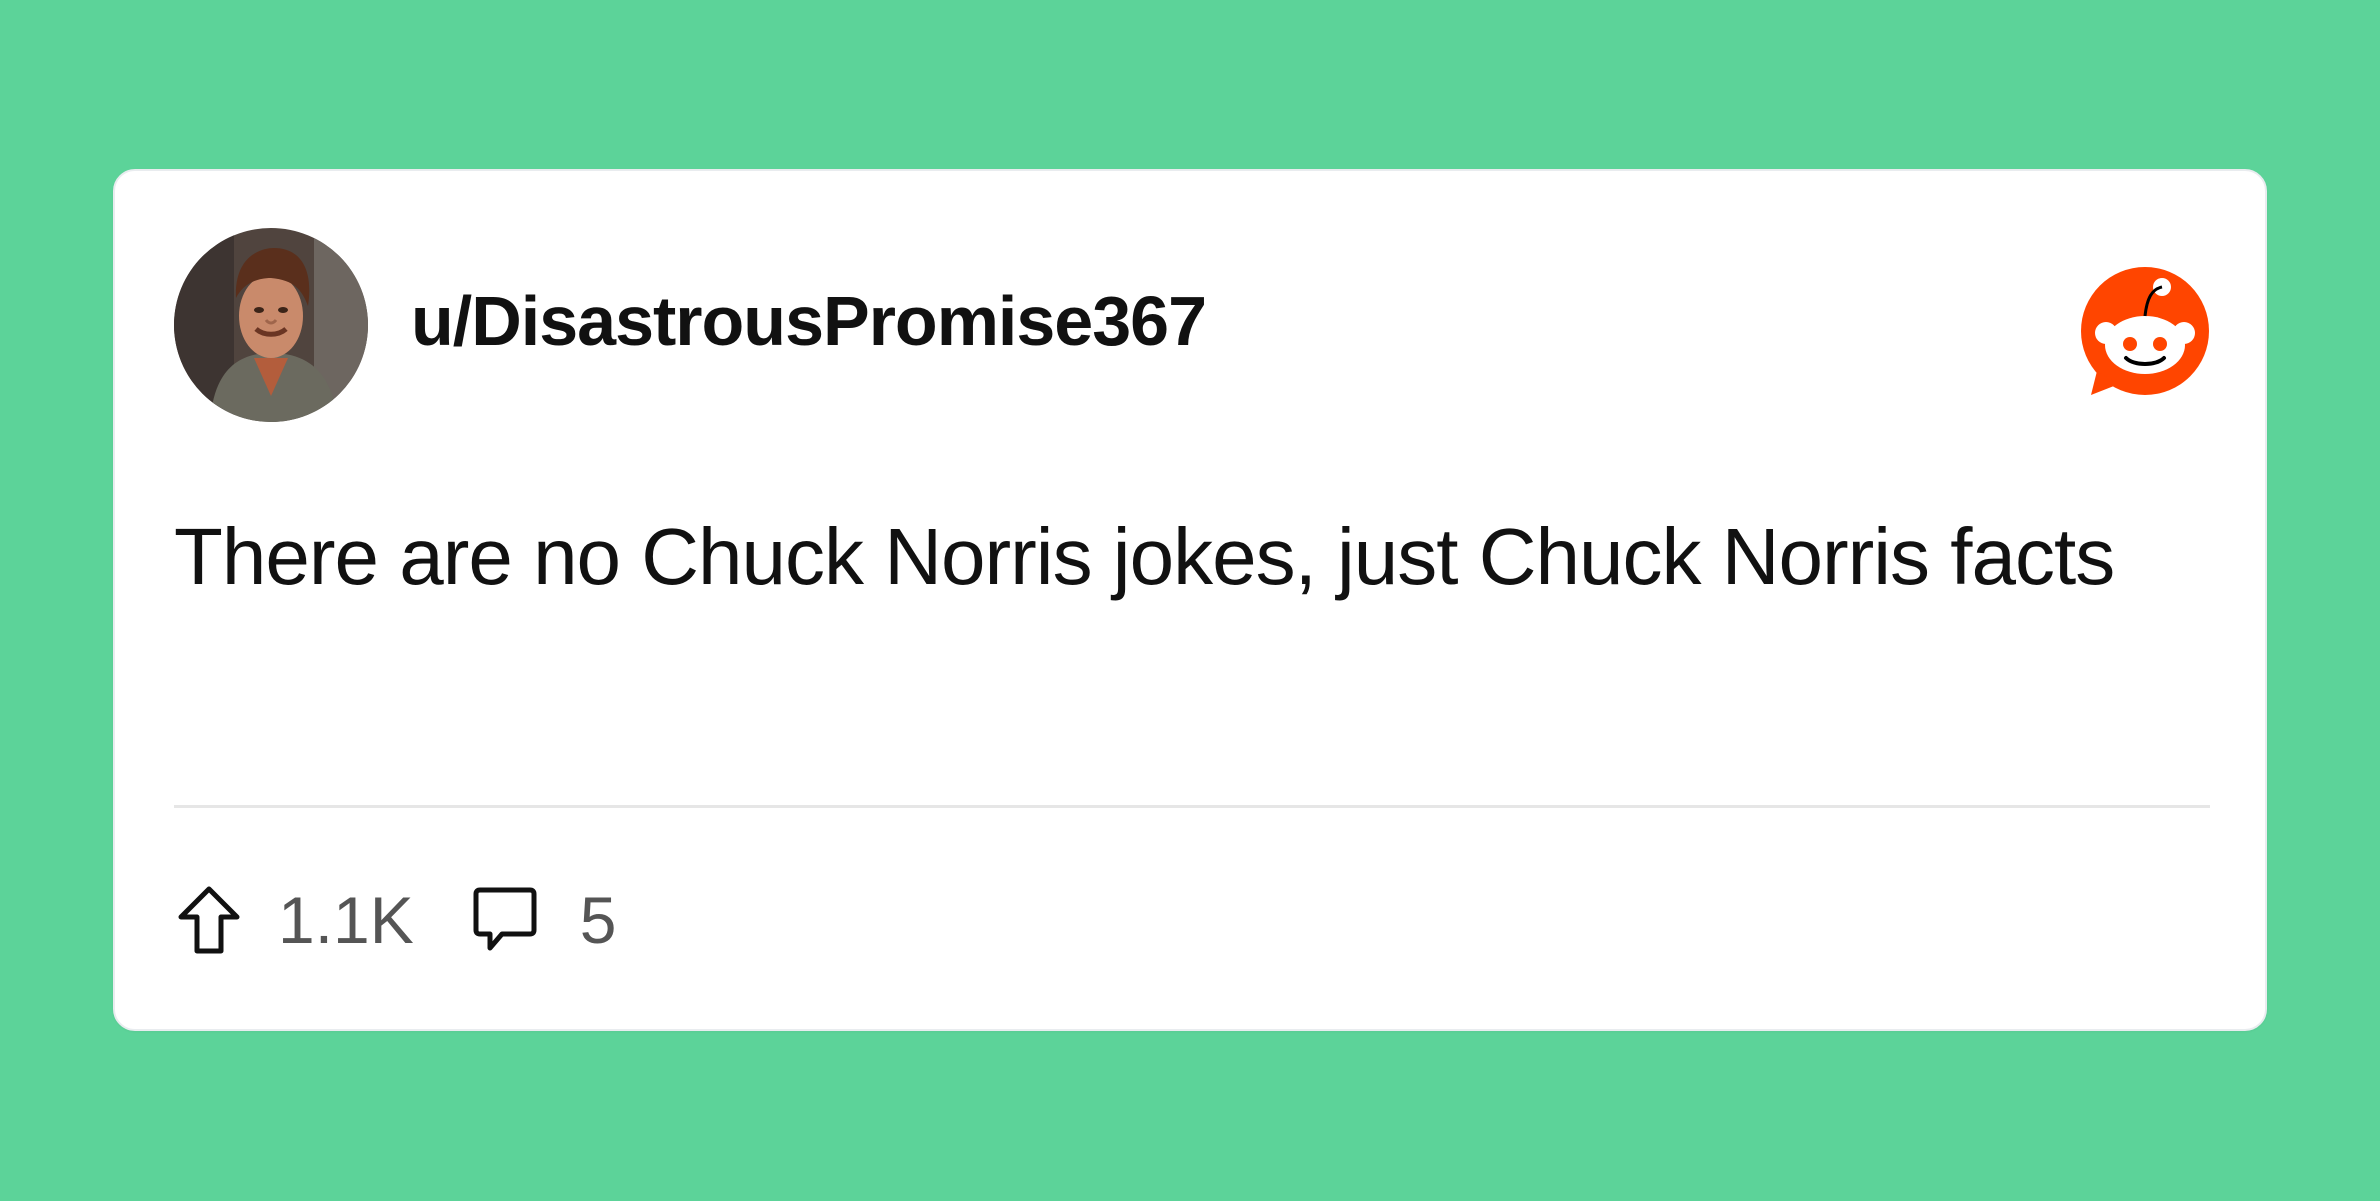 This screenshot has height=1201, width=2380. I want to click on upvote-arrow-icon, so click(209, 920).